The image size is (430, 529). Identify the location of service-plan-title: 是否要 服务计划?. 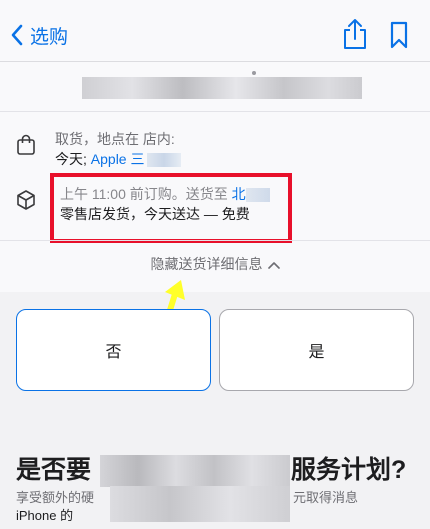
(211, 468).